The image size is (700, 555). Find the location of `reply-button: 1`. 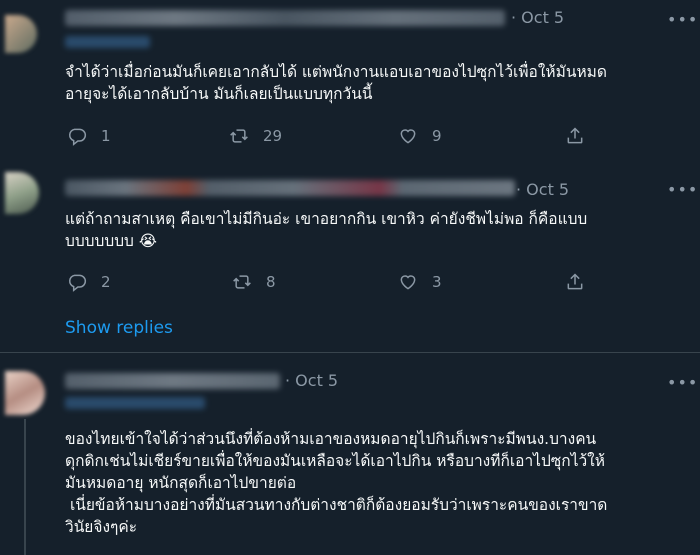

reply-button: 1 is located at coordinates (89, 136).